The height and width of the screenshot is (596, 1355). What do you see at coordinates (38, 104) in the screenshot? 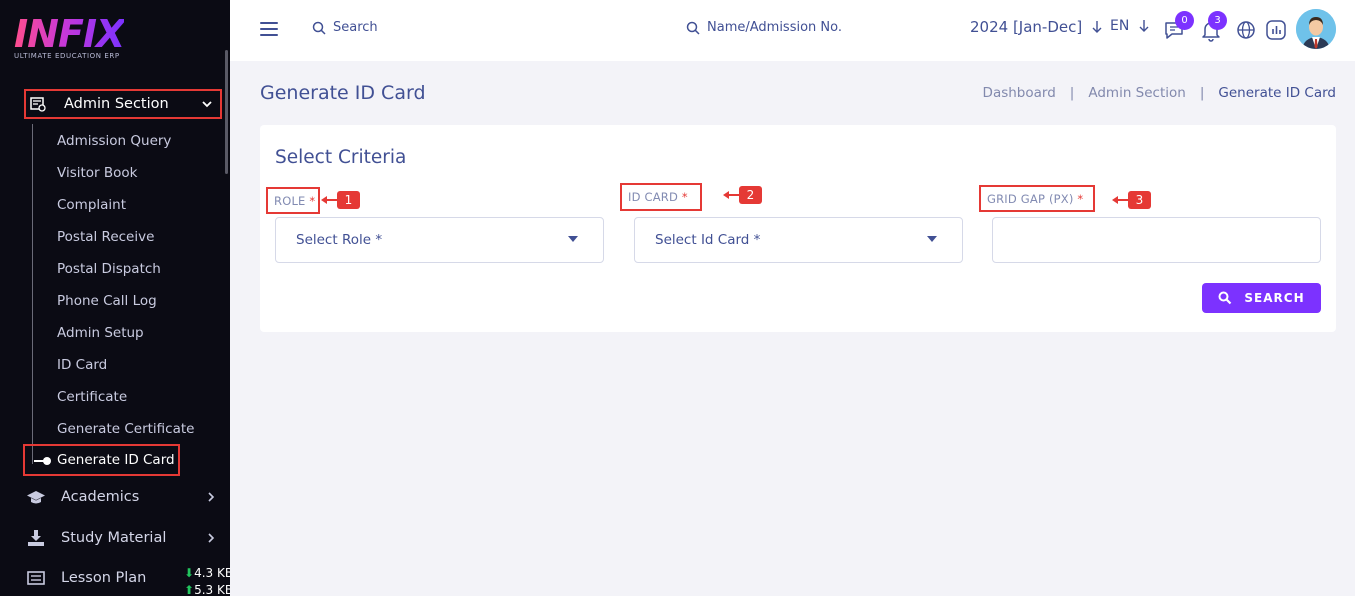
I see `admin-section-icon` at bounding box center [38, 104].